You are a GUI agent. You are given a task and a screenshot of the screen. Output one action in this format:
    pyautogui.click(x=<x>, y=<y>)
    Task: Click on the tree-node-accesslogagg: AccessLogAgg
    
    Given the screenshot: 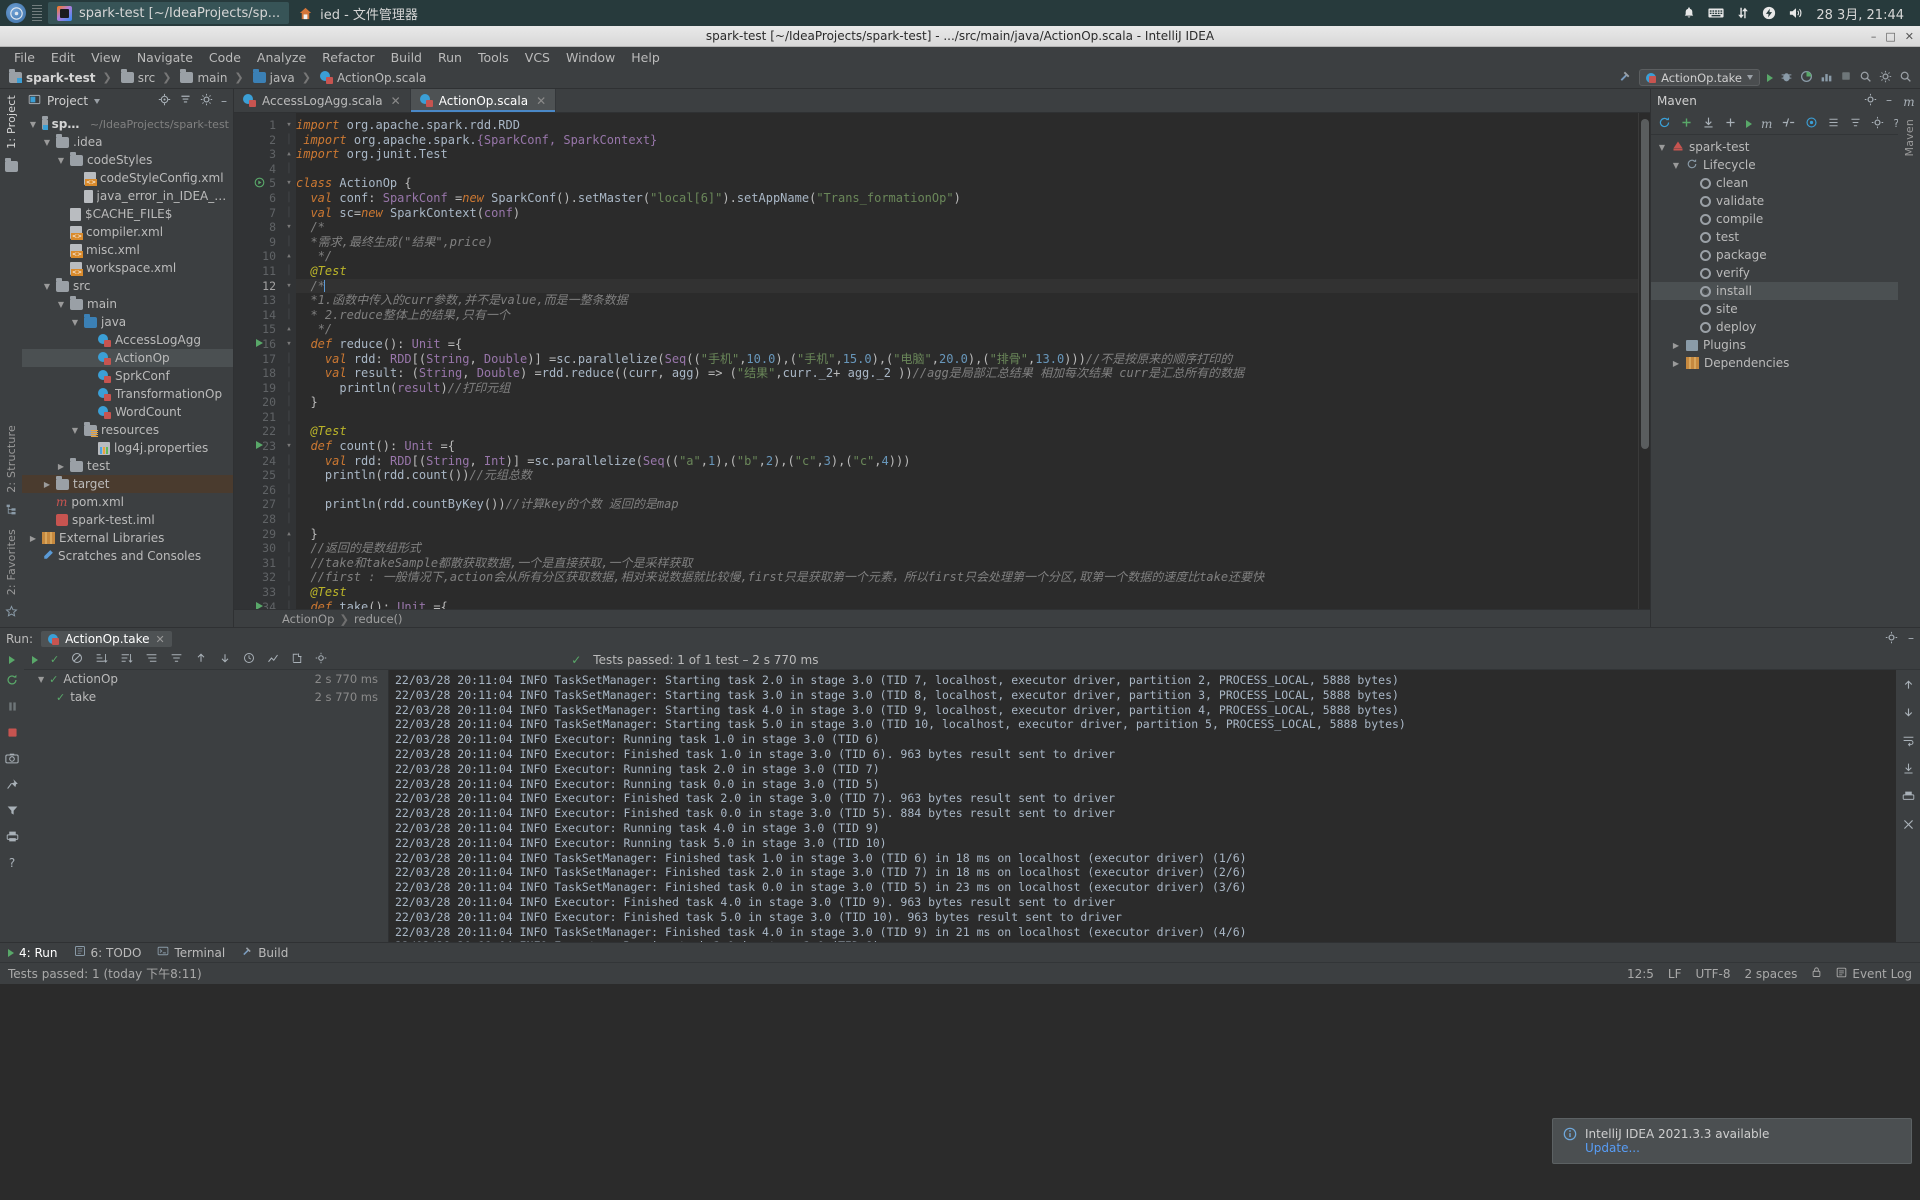 What is the action you would take?
    pyautogui.click(x=127, y=340)
    